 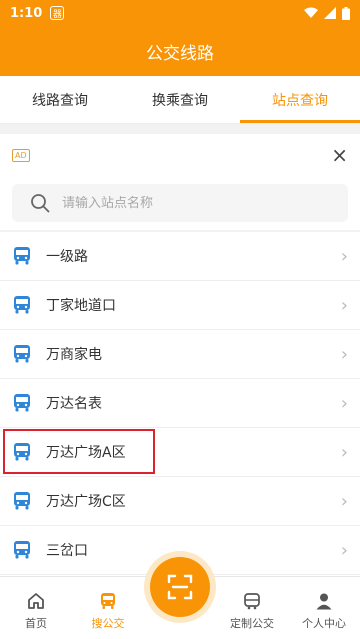 What do you see at coordinates (36, 623) in the screenshot?
I see `nav-home-label: 首页` at bounding box center [36, 623].